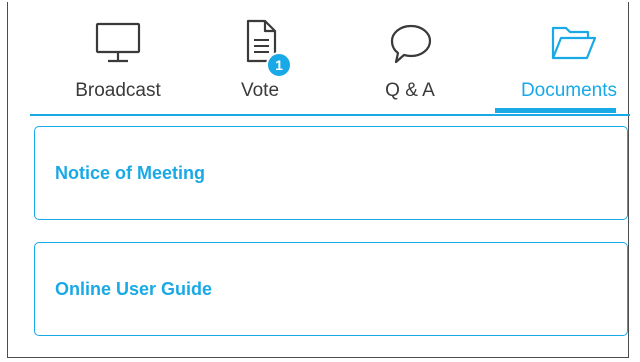 The width and height of the screenshot is (640, 362). Describe the element at coordinates (118, 90) in the screenshot. I see `tab-label: Broadcast` at that location.